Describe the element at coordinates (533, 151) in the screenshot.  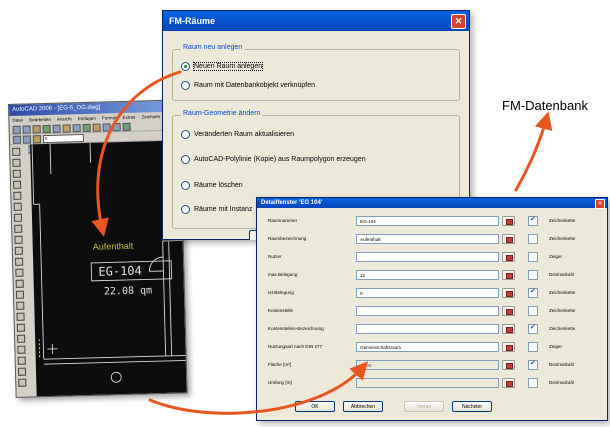
I see `arrow-to-database` at that location.